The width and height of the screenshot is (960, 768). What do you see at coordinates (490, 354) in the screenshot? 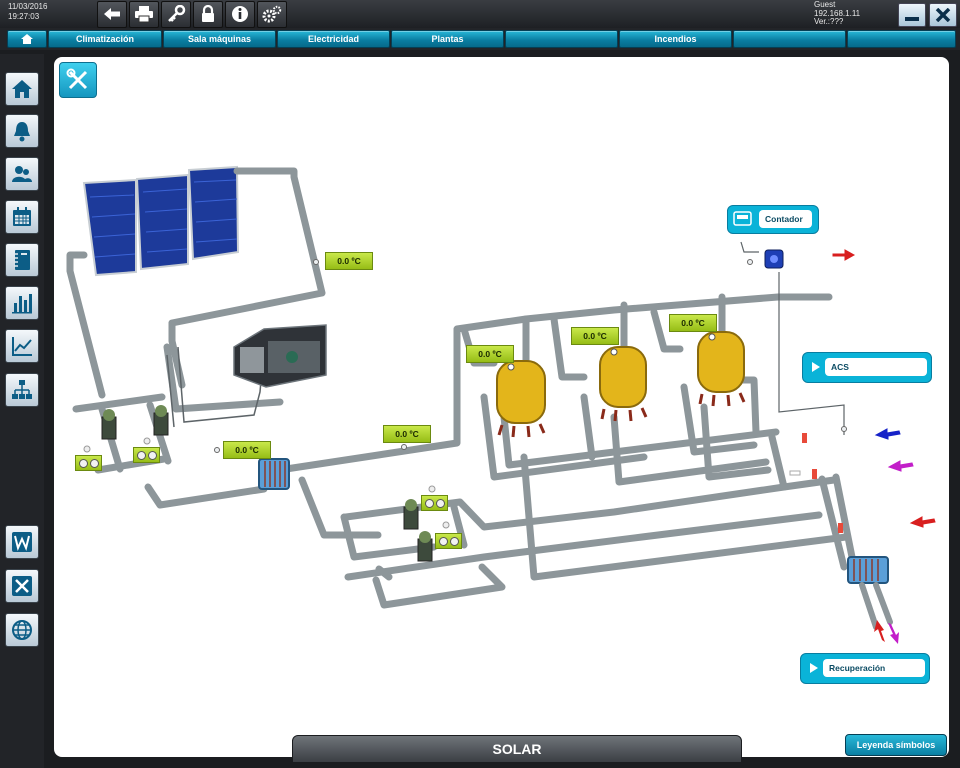
I see `temp-readout-tank-1: 0.0 ºC` at bounding box center [490, 354].